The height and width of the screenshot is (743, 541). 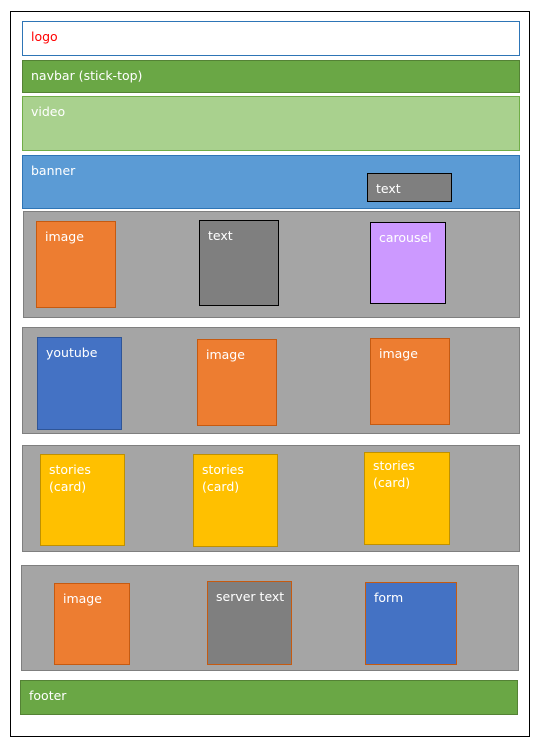 I want to click on row1-image-label: image, so click(x=64, y=236).